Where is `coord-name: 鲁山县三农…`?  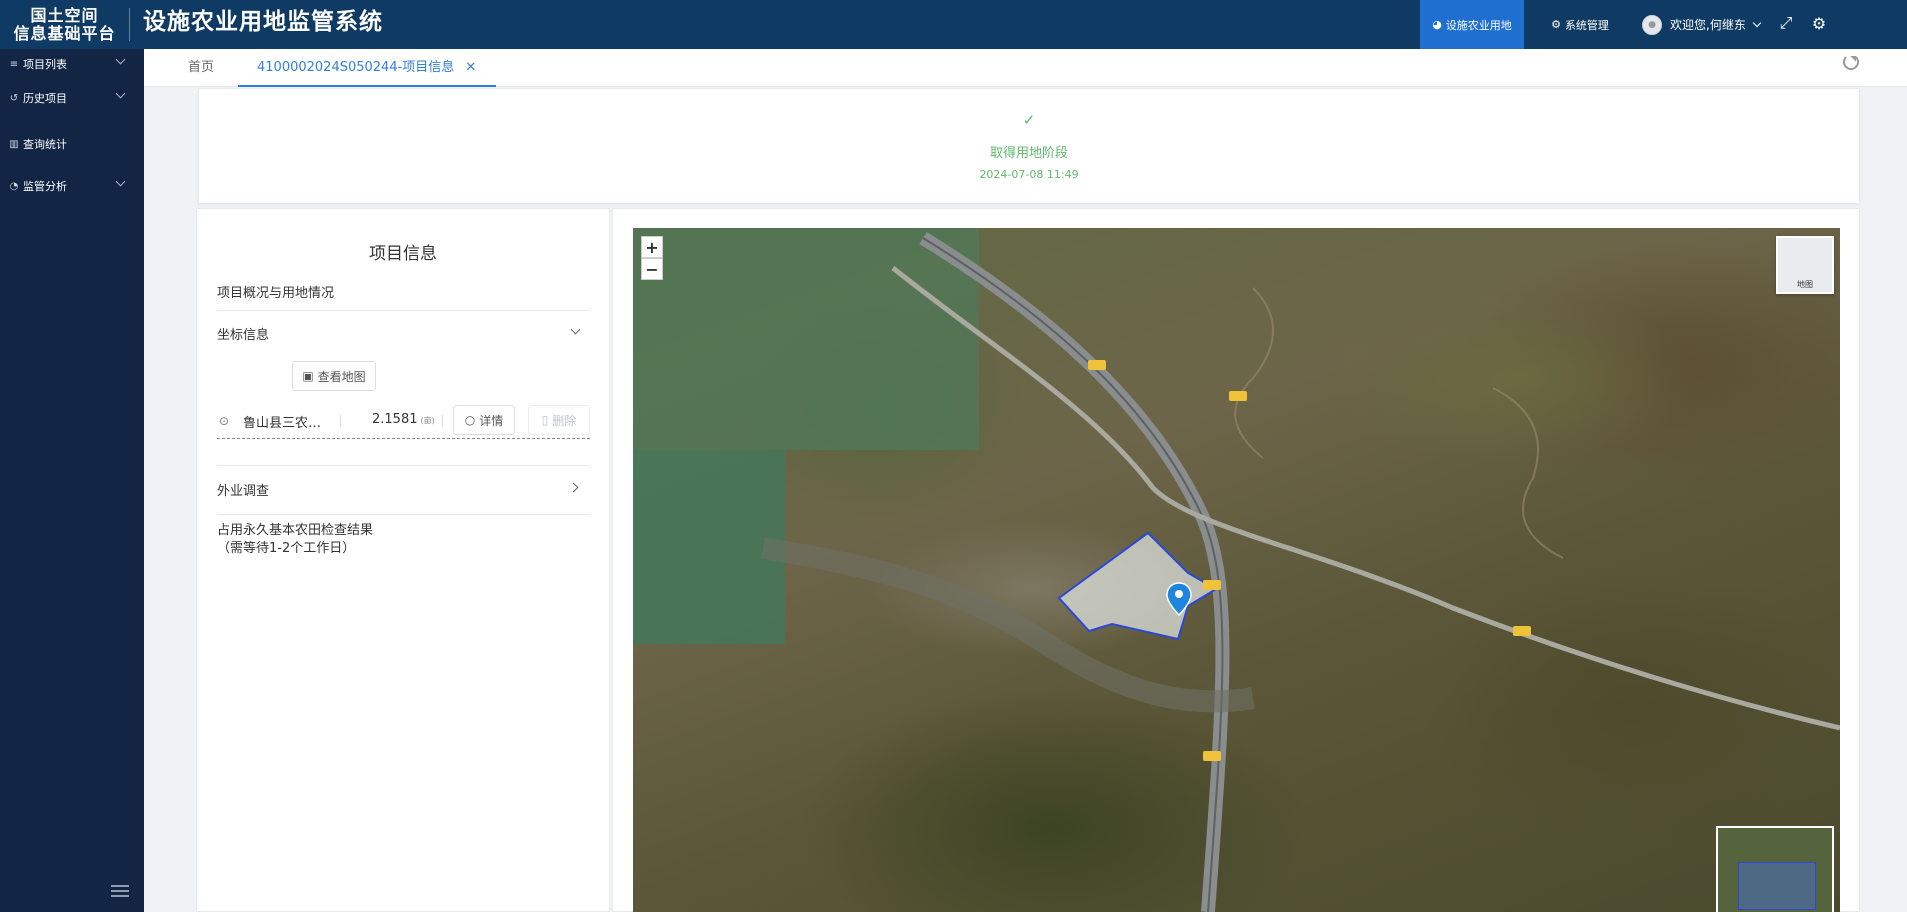 coord-name: 鲁山县三农… is located at coordinates (282, 423).